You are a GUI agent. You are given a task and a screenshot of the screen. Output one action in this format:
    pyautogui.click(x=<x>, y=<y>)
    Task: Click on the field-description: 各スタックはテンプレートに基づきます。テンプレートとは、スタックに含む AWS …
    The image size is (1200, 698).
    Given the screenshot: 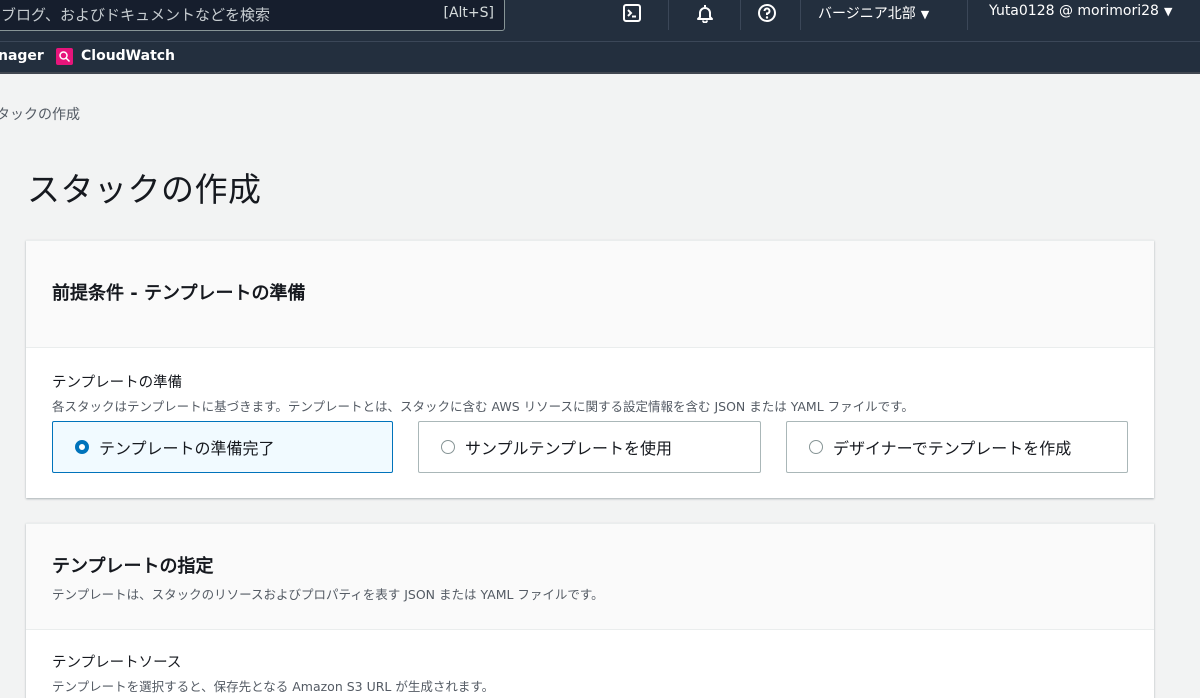 What is the action you would take?
    pyautogui.click(x=483, y=406)
    